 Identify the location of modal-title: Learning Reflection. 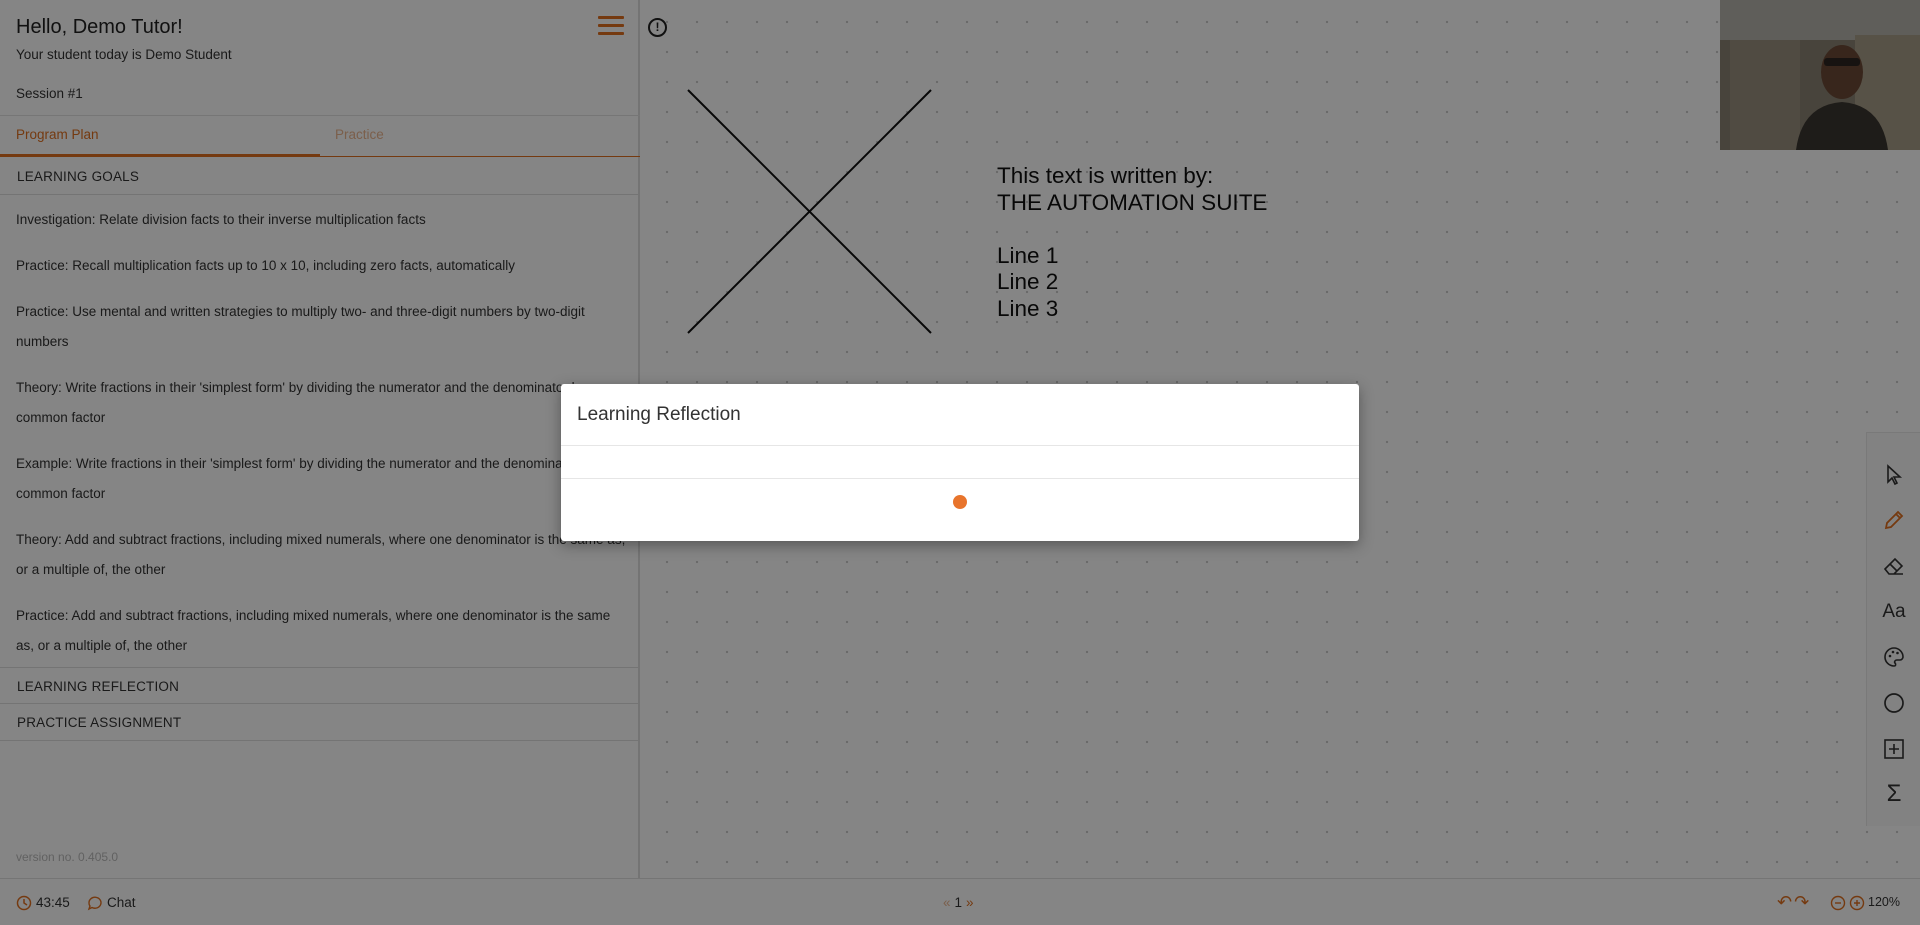
(659, 414).